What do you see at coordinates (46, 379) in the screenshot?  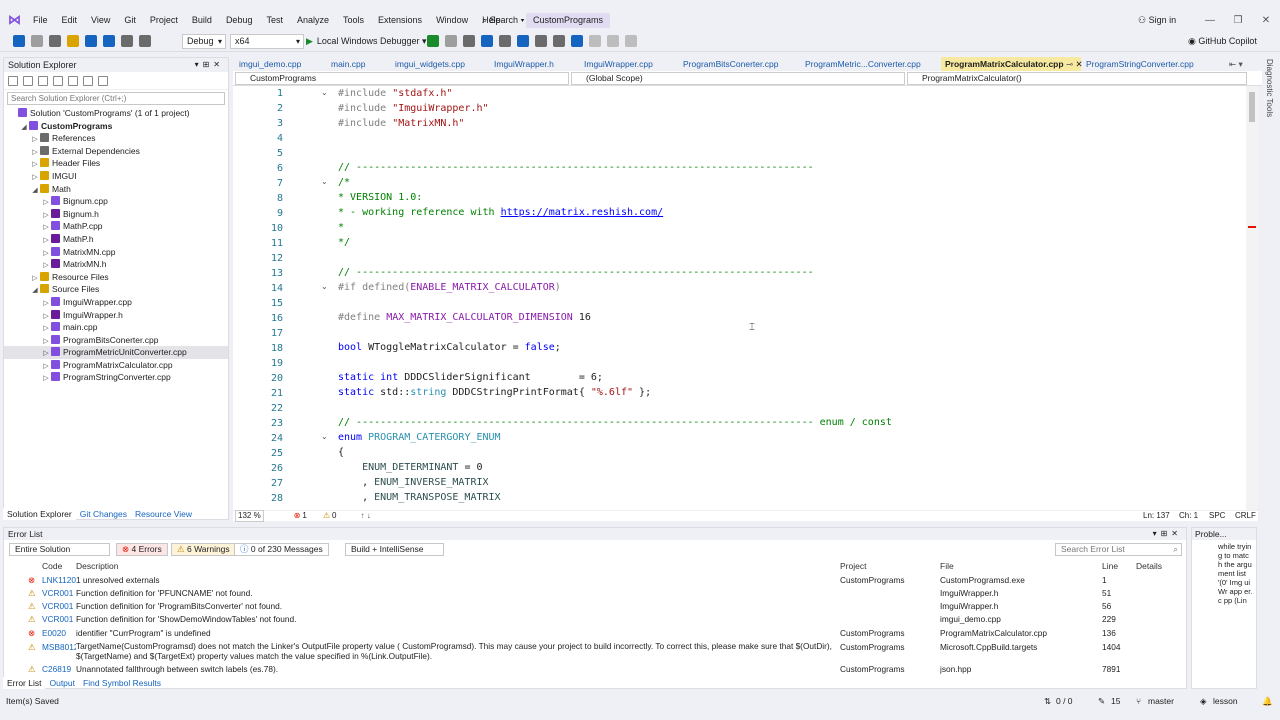 I see `expand-arrow-icon: ▷` at bounding box center [46, 379].